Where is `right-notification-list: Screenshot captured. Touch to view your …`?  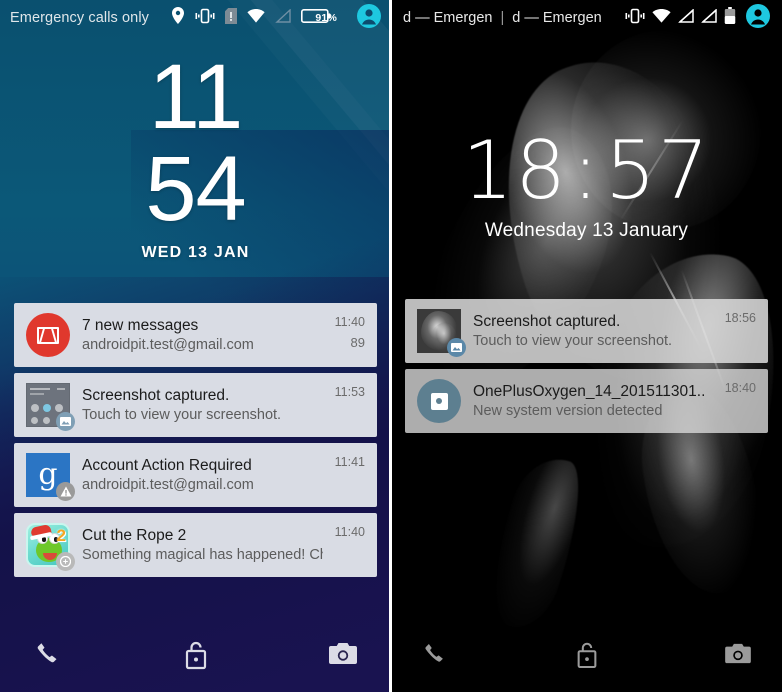 right-notification-list: Screenshot captured. Touch to view your … is located at coordinates (586, 369).